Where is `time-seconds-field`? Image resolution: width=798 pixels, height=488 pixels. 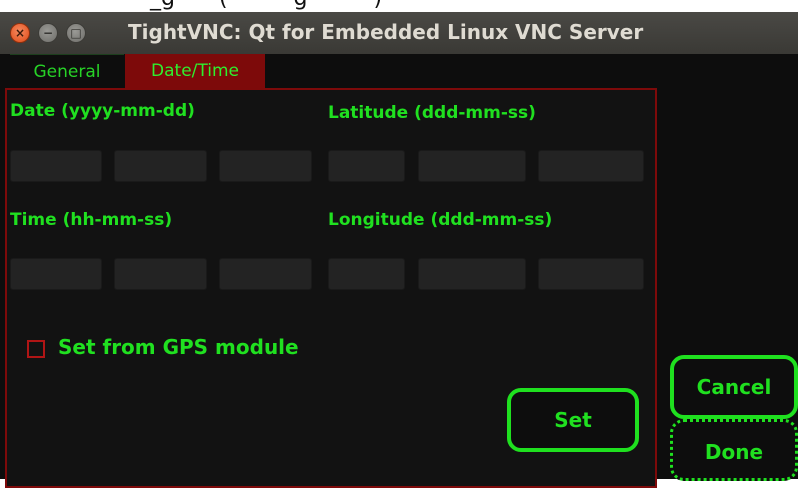 time-seconds-field is located at coordinates (265, 274).